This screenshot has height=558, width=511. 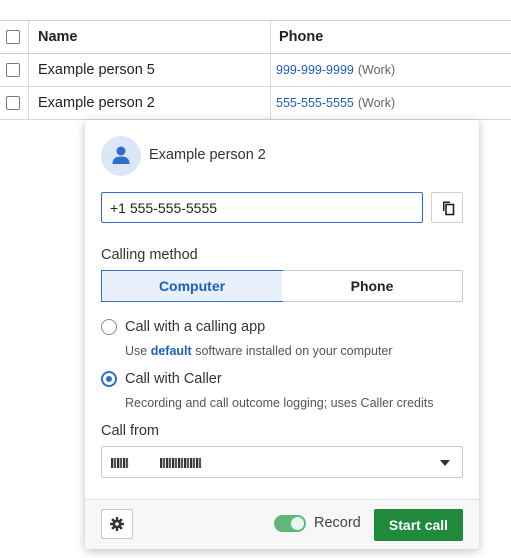 I want to click on table-header: Name Phone, so click(x=255, y=37).